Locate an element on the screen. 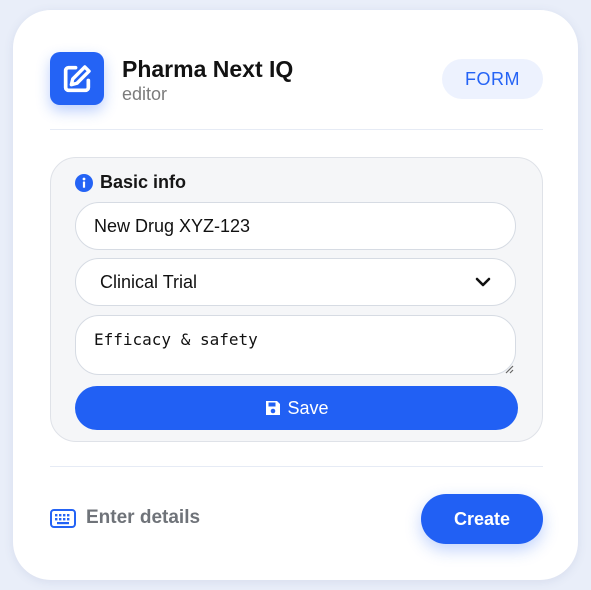  basic-info-header: Basic info is located at coordinates (130, 182).